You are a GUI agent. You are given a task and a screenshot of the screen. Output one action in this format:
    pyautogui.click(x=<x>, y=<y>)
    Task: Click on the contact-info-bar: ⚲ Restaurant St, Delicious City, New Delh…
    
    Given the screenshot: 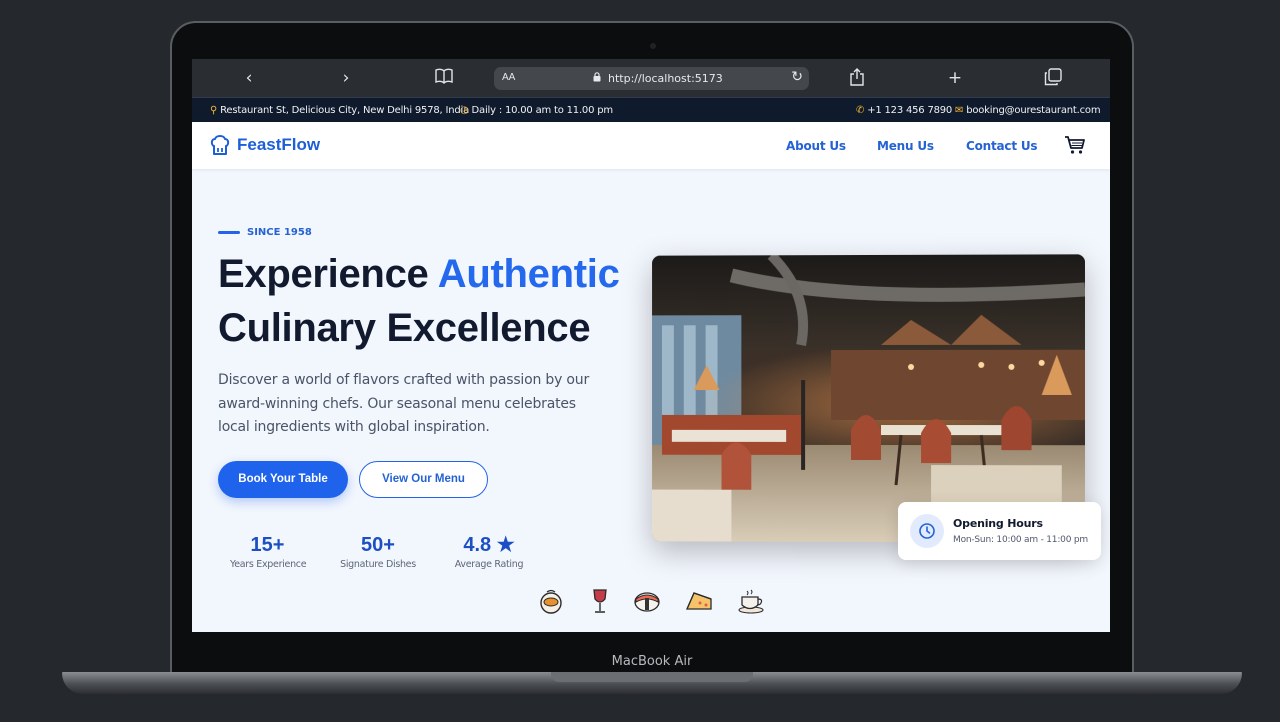 What is the action you would take?
    pyautogui.click(x=651, y=109)
    